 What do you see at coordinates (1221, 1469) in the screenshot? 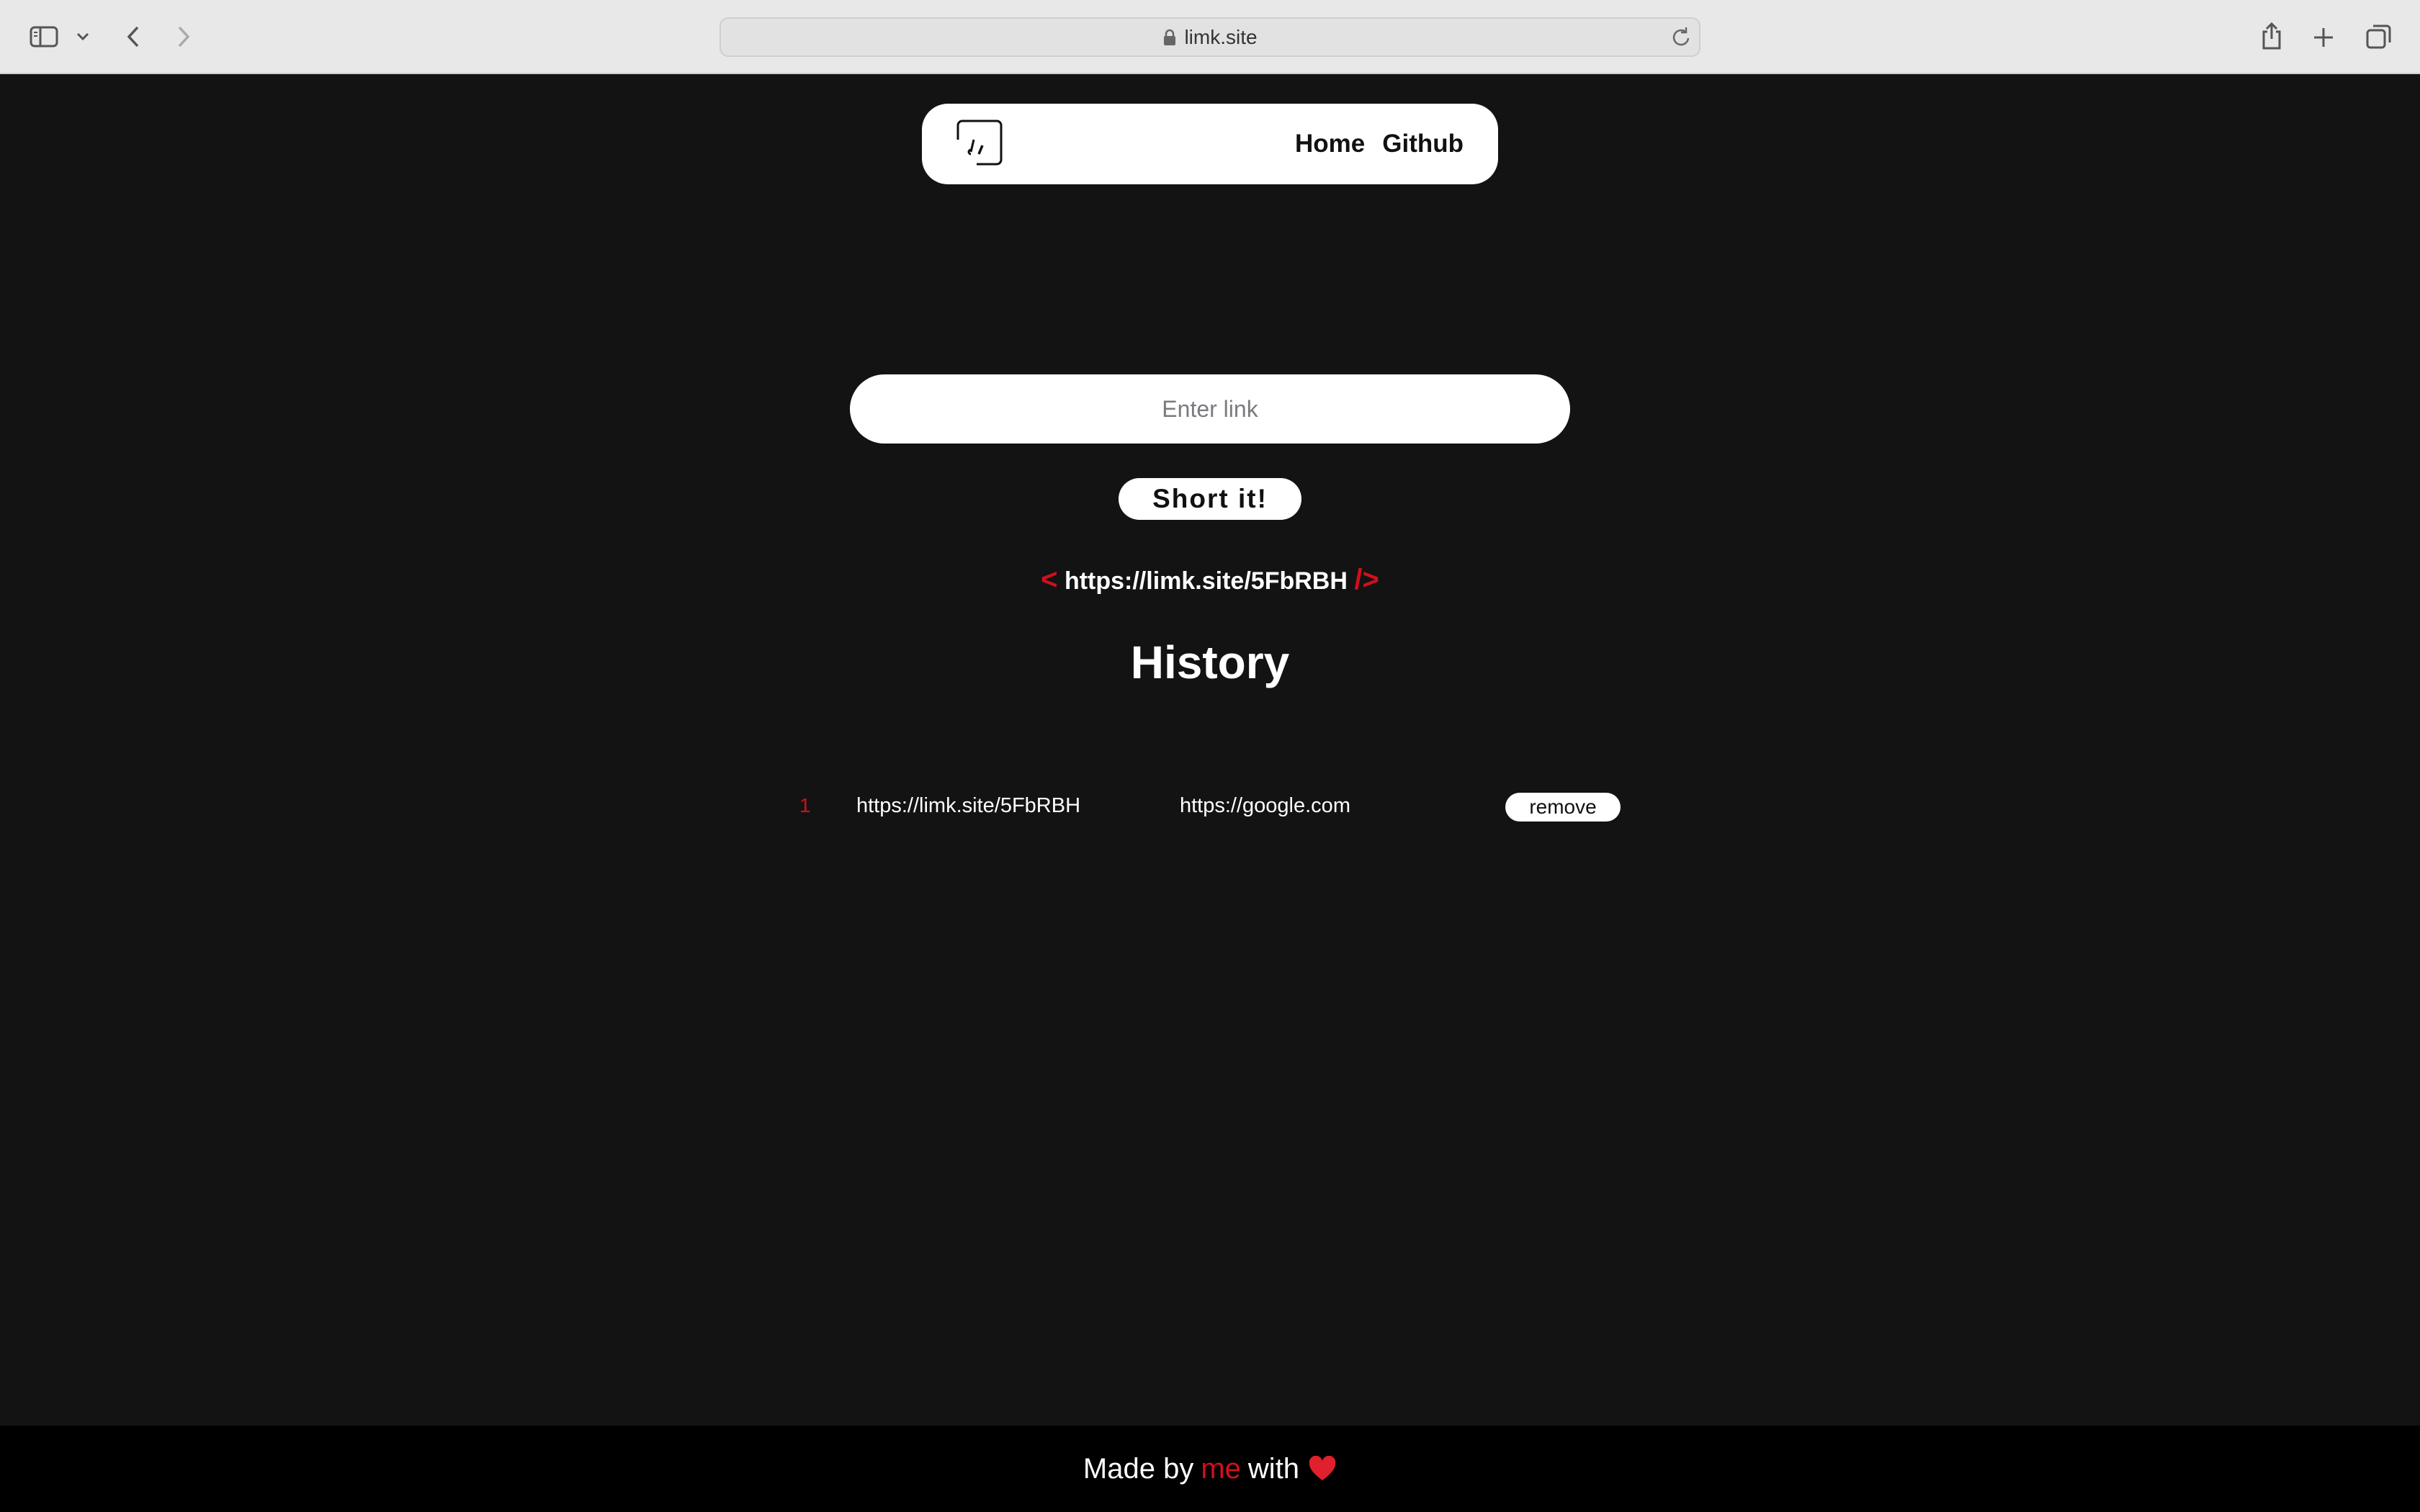
I see `footer-author-link: me` at bounding box center [1221, 1469].